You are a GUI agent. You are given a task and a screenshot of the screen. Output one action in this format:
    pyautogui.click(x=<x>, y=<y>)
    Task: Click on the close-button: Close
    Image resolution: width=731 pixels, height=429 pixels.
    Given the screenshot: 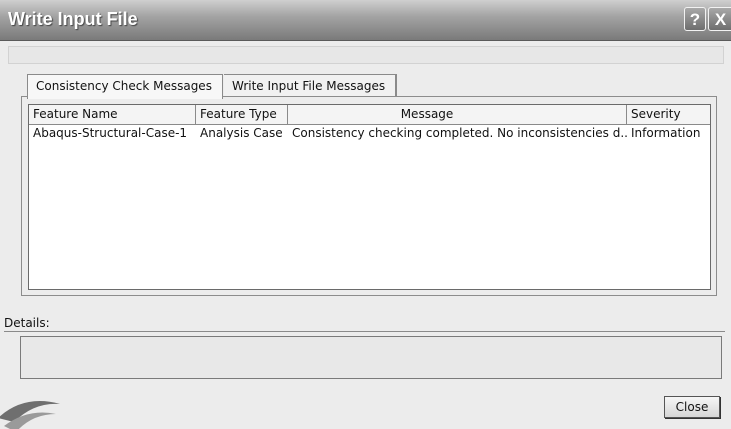 What is the action you would take?
    pyautogui.click(x=692, y=407)
    